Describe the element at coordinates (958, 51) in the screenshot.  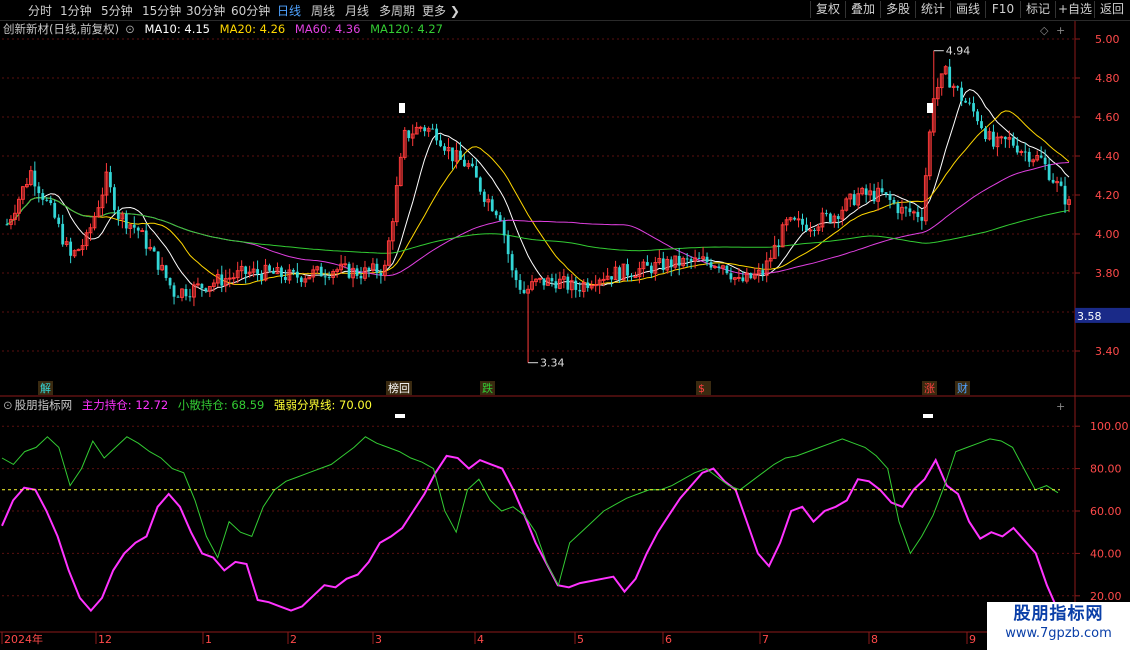
I see `high-label: 4.94` at that location.